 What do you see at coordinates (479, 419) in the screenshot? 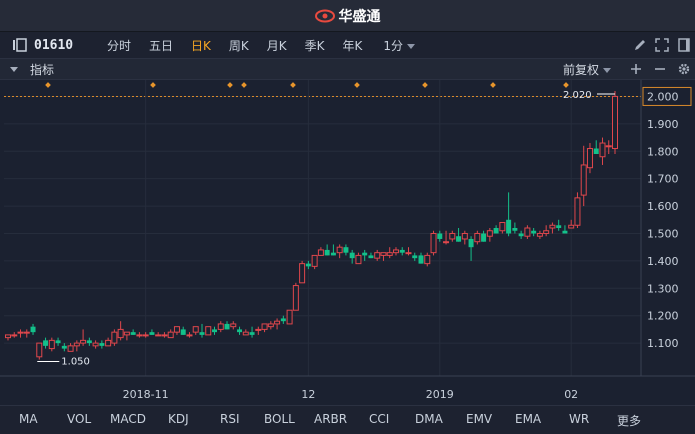
I see `indicator-tab-emv: EMV` at bounding box center [479, 419].